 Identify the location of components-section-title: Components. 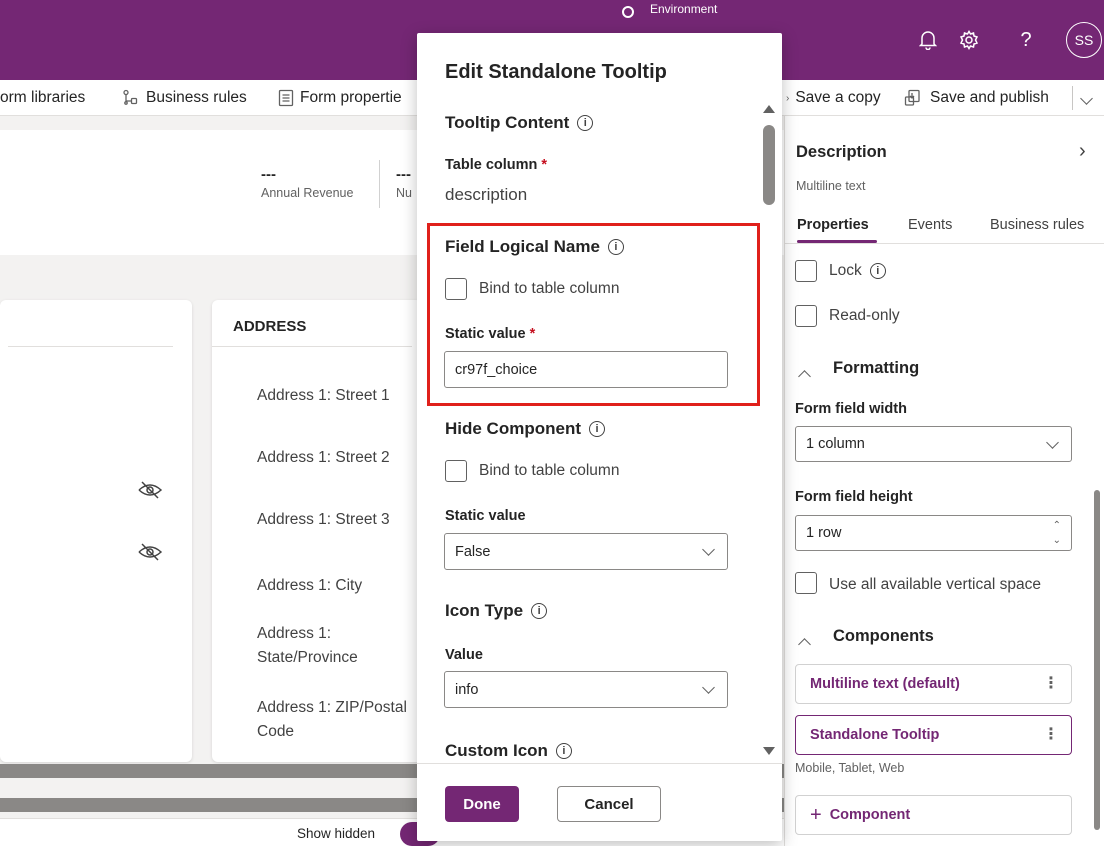
(883, 636).